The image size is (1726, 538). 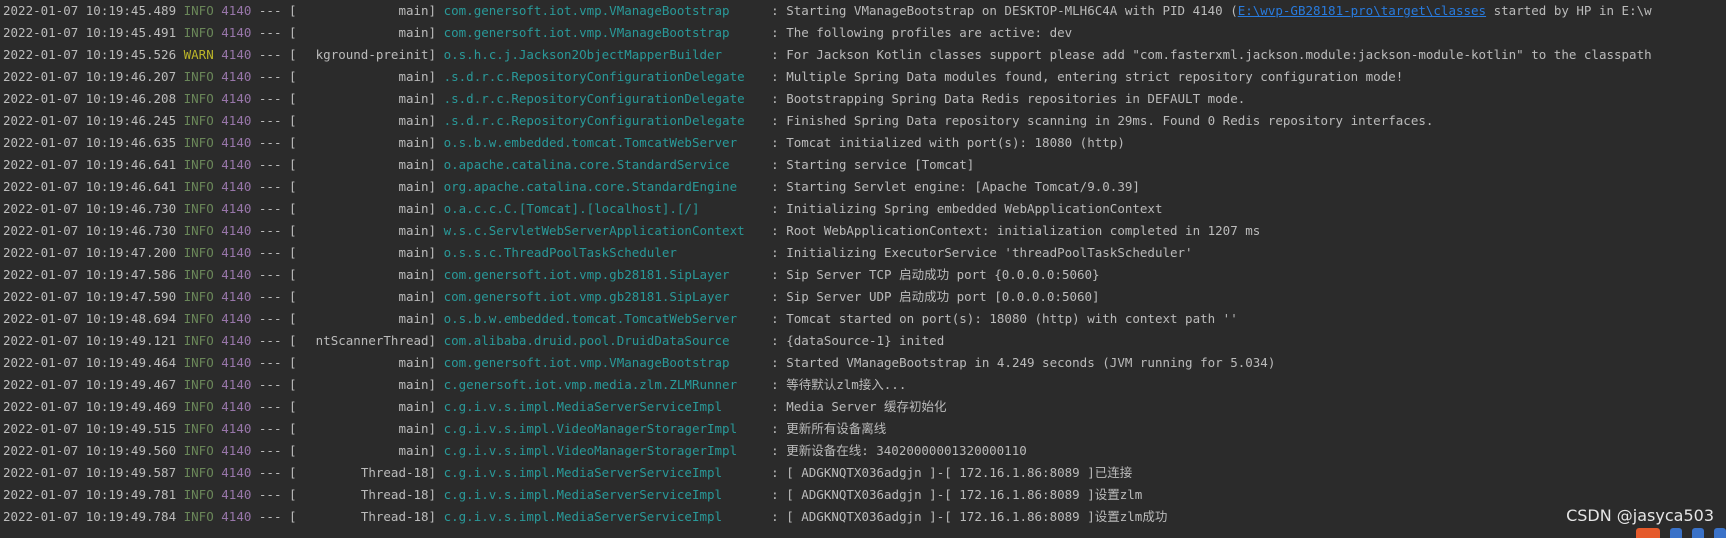 I want to click on log-logger: o.apache.catalina.core.StandardService, so click(x=586, y=164).